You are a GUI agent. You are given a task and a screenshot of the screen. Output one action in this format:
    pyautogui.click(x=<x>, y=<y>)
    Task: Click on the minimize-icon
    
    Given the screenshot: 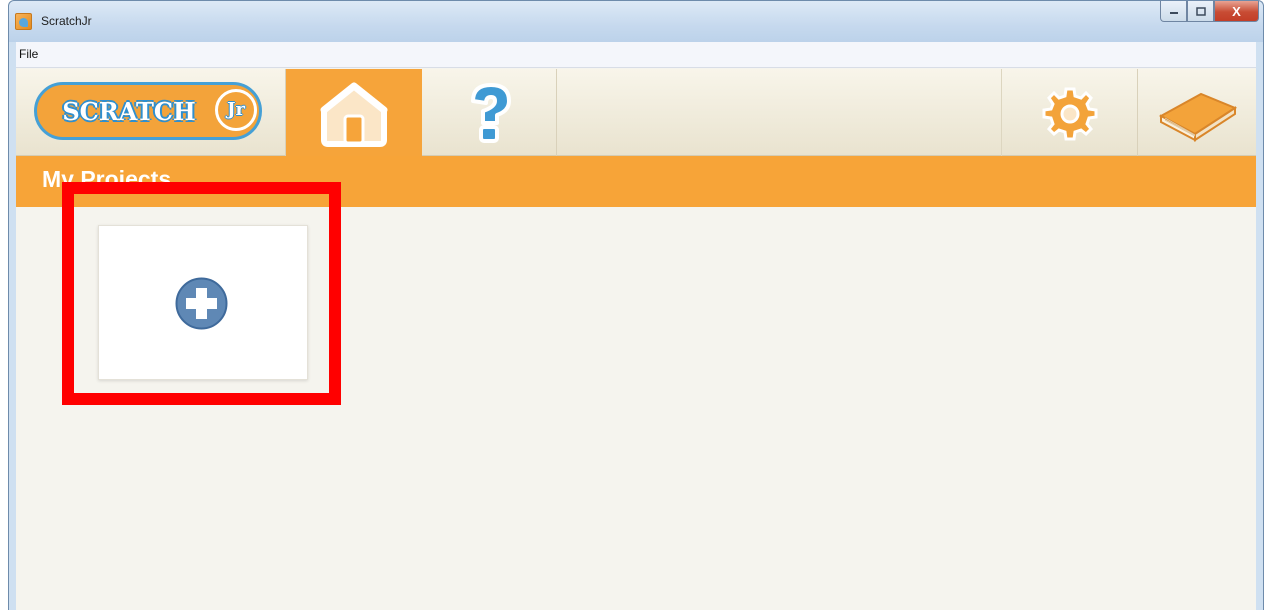 What is the action you would take?
    pyautogui.click(x=1173, y=13)
    